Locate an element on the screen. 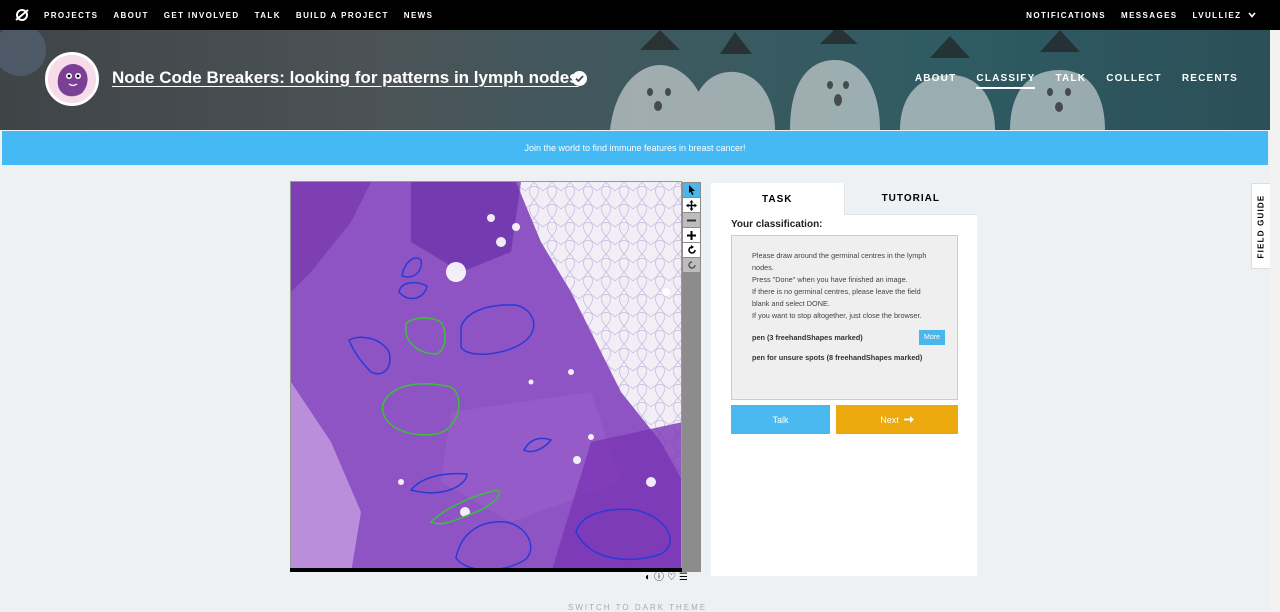  reset-icon is located at coordinates (691, 265).